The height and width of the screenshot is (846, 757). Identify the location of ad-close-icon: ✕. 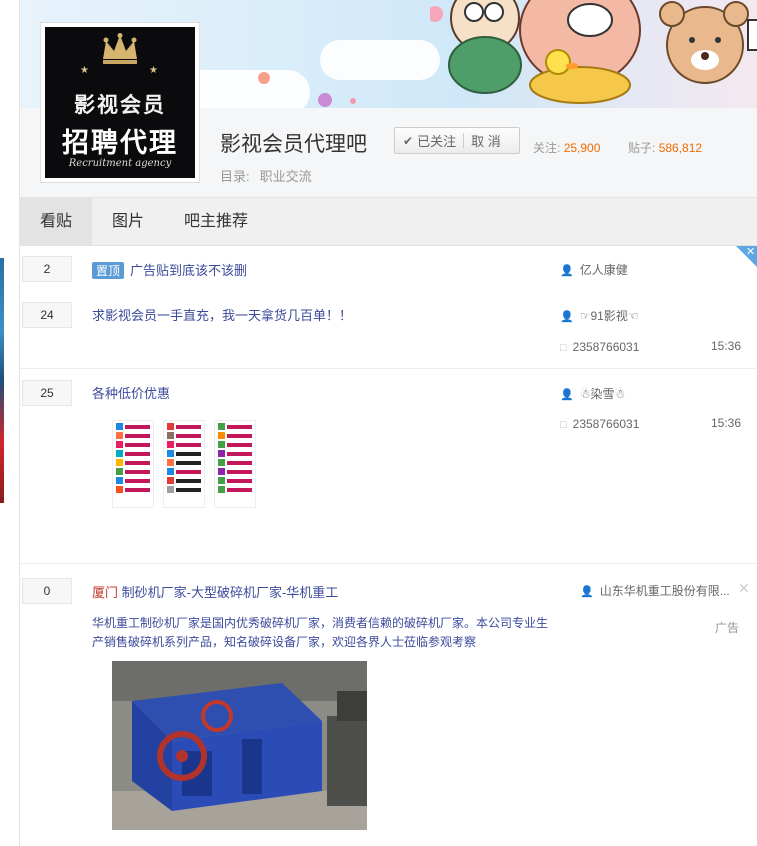
(744, 588).